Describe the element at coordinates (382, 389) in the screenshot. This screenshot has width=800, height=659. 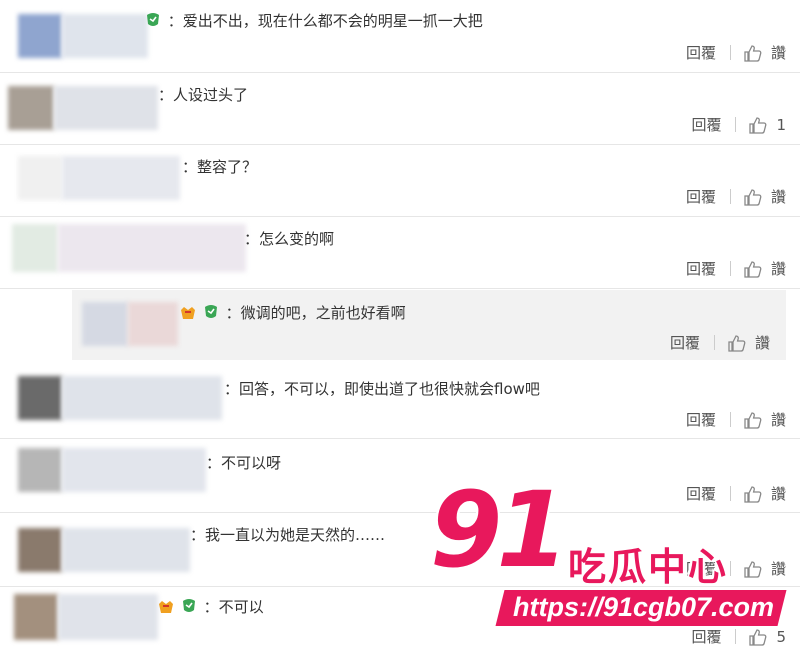
I see `comment-text: ：回答，不可以，即使出道了也很快就会flow吧` at that location.